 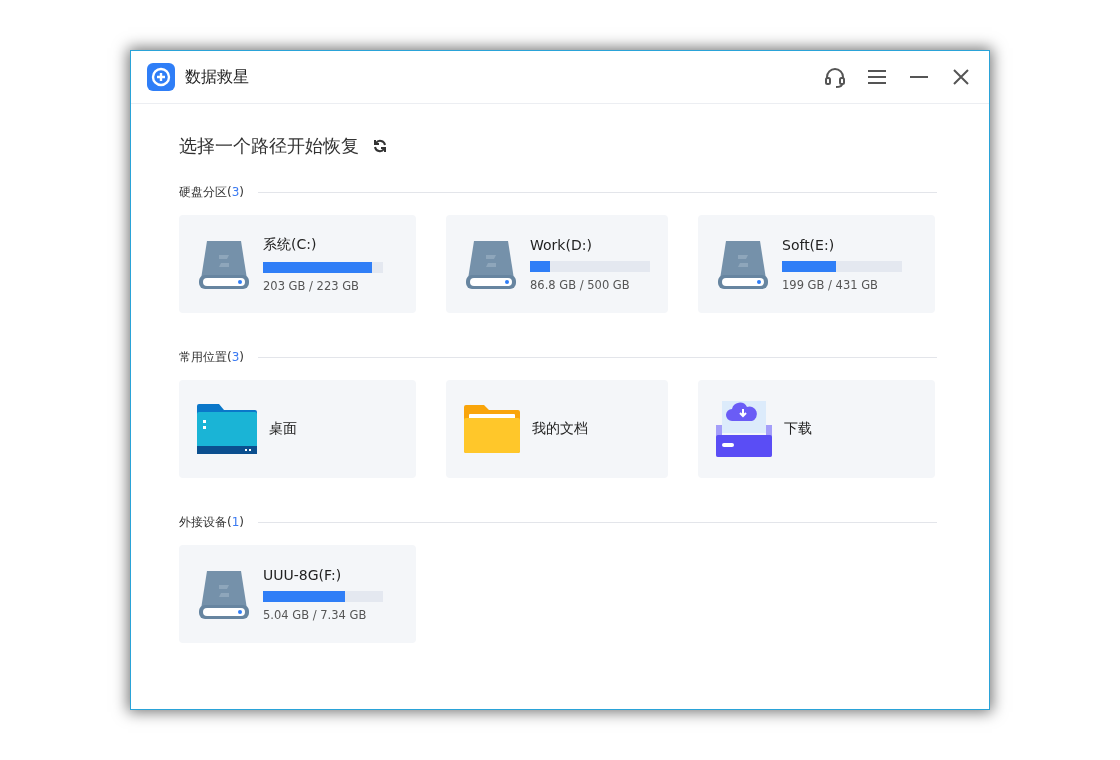 I want to click on drive-card: Soft(E:) 199 GB / 431 GB, so click(x=816, y=264).